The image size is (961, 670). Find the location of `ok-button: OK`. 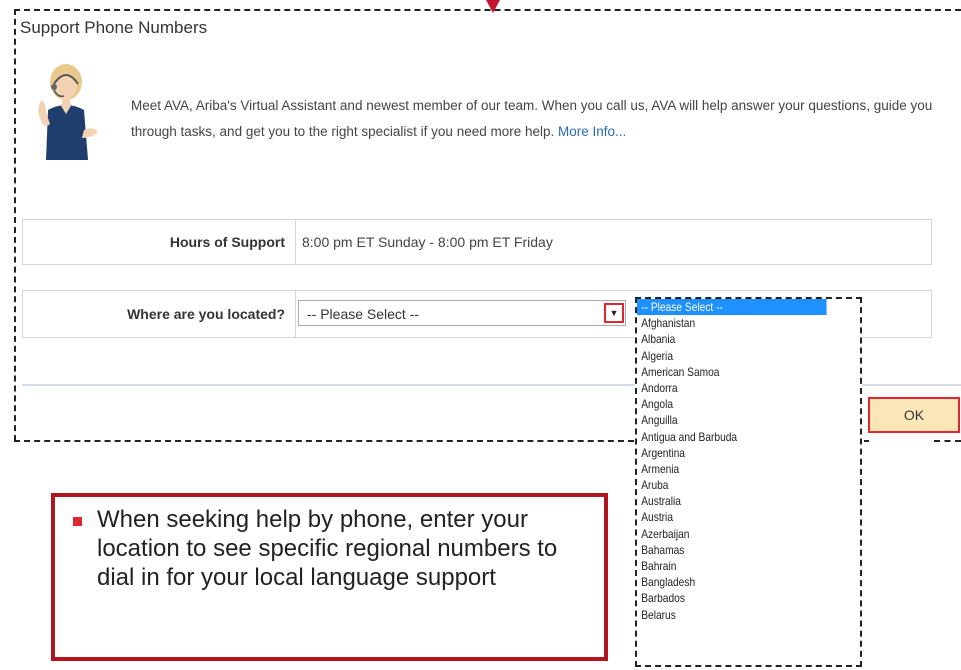

ok-button: OK is located at coordinates (914, 415).